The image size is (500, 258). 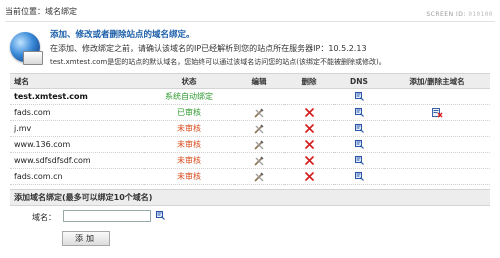 What do you see at coordinates (359, 81) in the screenshot?
I see `column-header-dns: DNS` at bounding box center [359, 81].